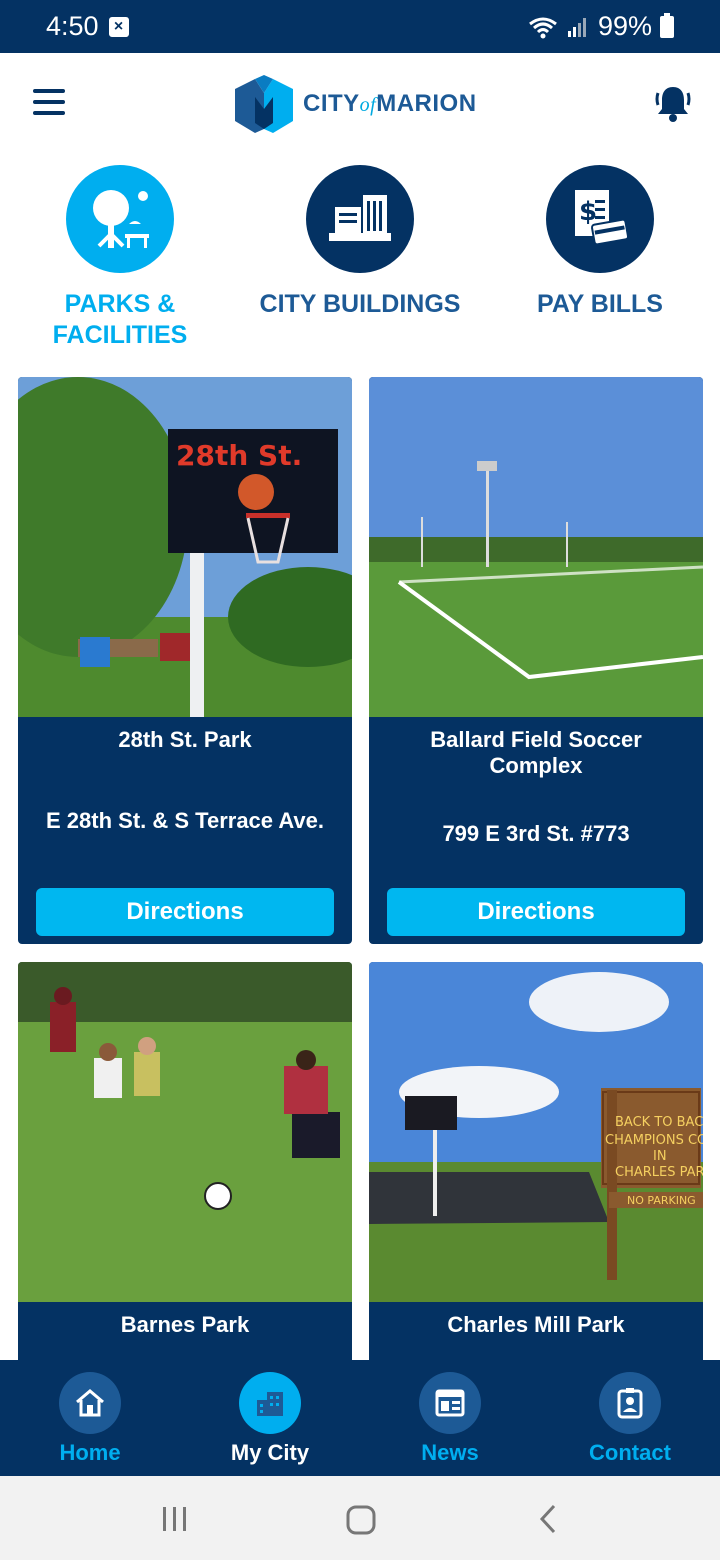 The width and height of the screenshot is (720, 1560). What do you see at coordinates (667, 25) in the screenshot?
I see `battery-icon` at bounding box center [667, 25].